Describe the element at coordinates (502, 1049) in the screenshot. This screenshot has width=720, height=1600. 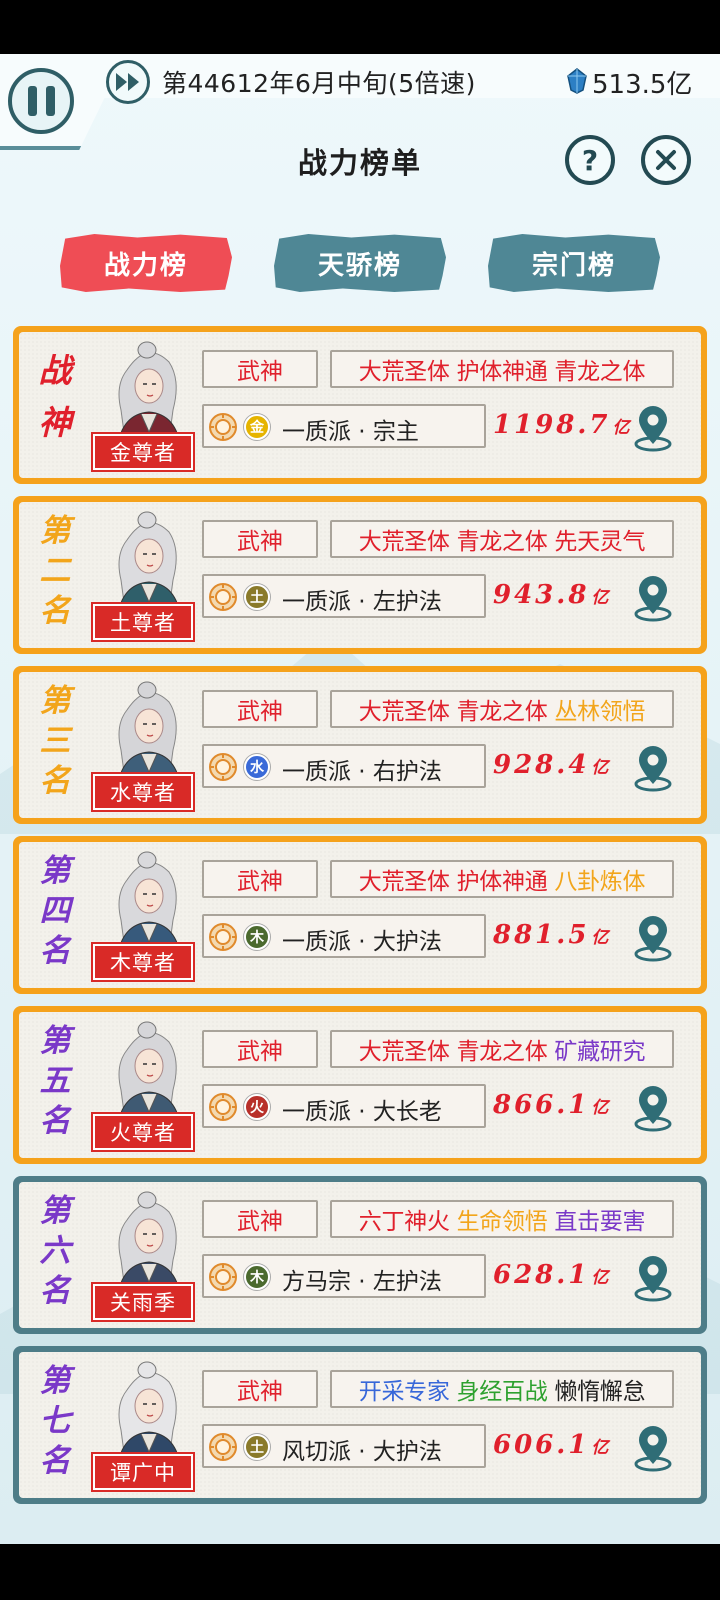
I see `traits-box: 大荒圣体 青龙之体 矿藏研究` at that location.